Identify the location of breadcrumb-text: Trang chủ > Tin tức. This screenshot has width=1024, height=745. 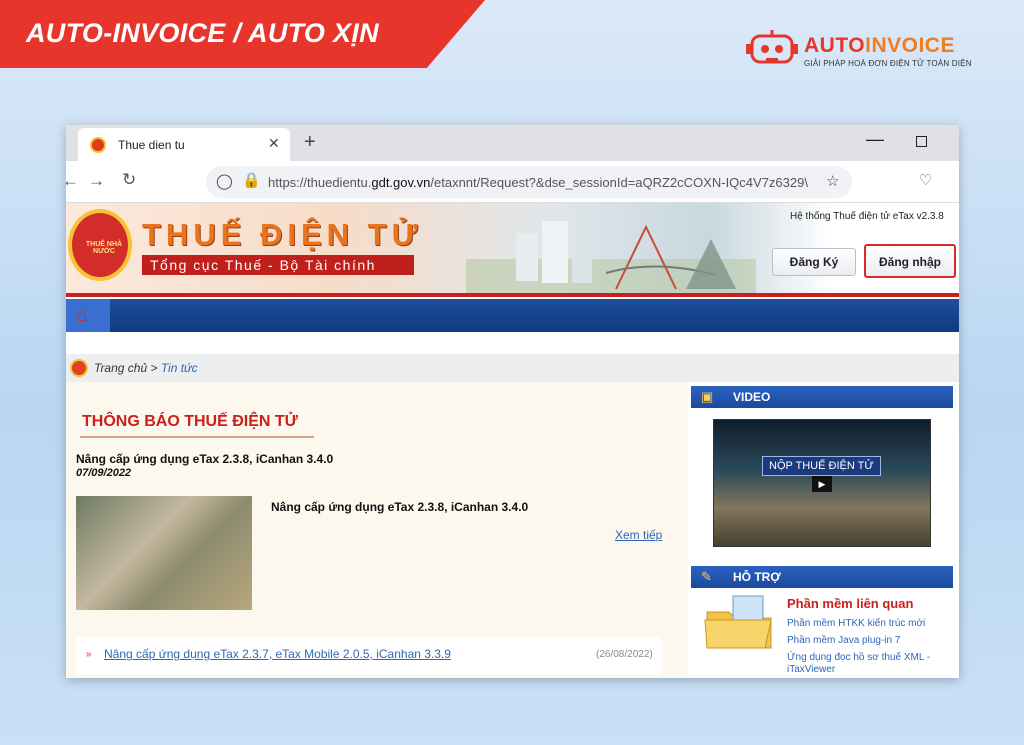
(146, 368).